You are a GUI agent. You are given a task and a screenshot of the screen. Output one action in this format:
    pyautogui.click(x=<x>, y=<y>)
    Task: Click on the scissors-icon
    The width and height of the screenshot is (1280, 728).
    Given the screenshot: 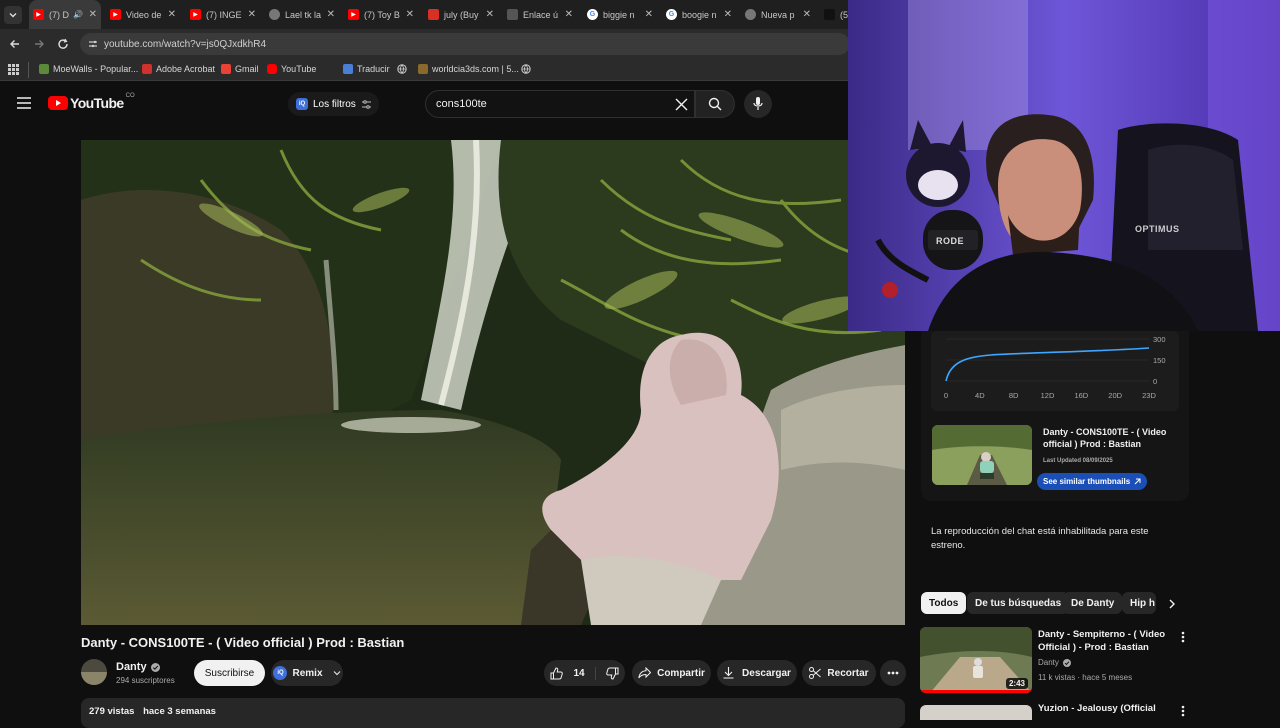 What is the action you would take?
    pyautogui.click(x=815, y=673)
    